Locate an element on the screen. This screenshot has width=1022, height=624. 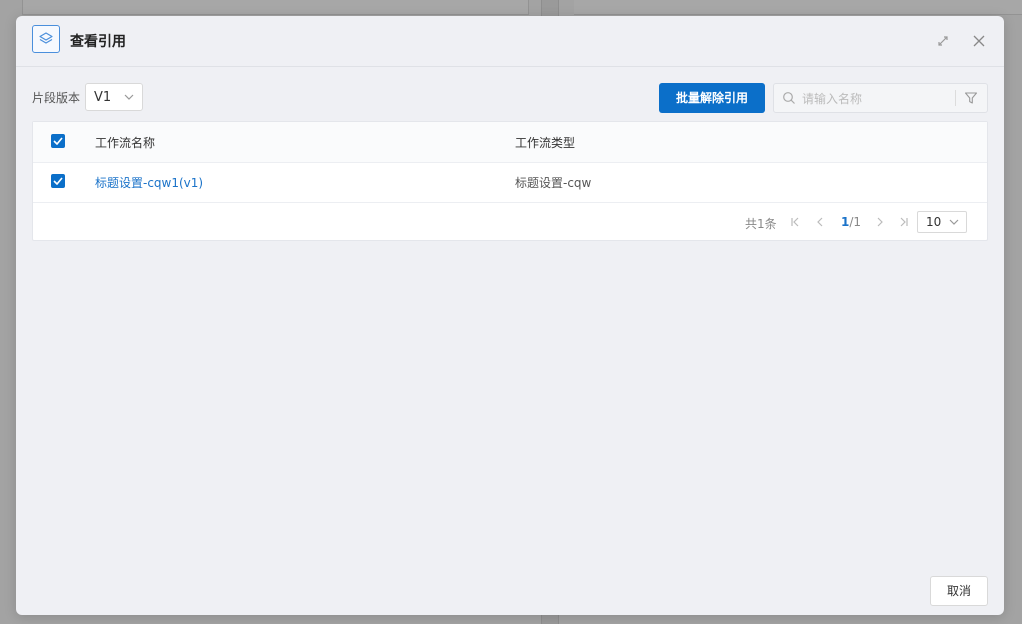
dialog-header: 查看引用 is located at coordinates (510, 41).